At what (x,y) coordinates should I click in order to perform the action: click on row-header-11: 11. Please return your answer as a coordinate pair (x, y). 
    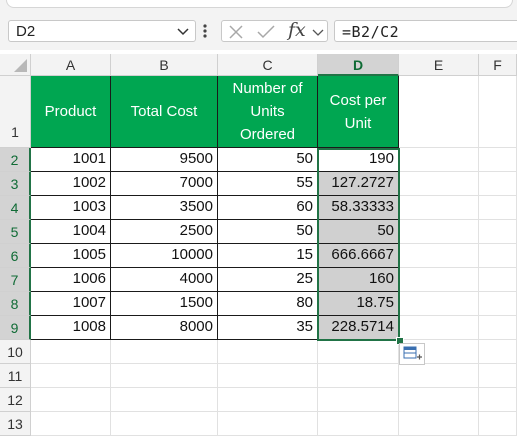
    Looking at the image, I should click on (15, 376).